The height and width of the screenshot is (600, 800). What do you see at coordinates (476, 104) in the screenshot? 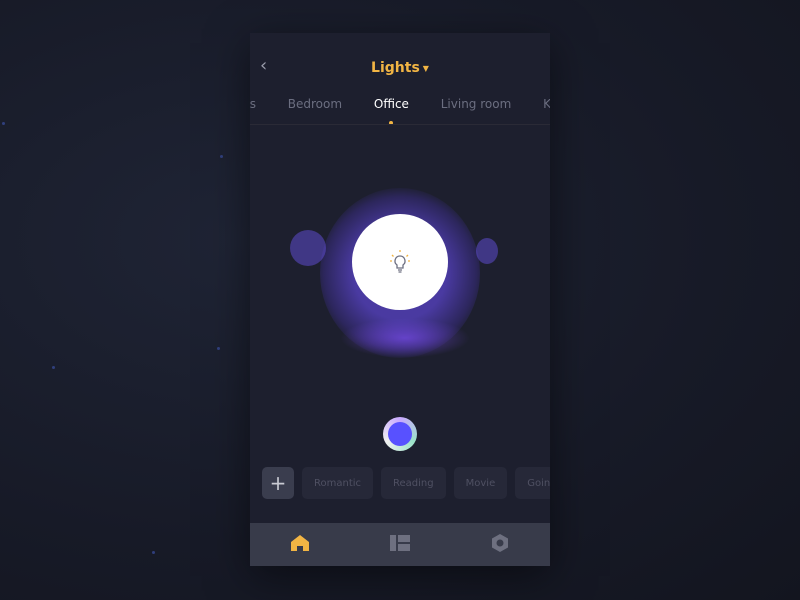
I see `tab-living-room: Living room` at bounding box center [476, 104].